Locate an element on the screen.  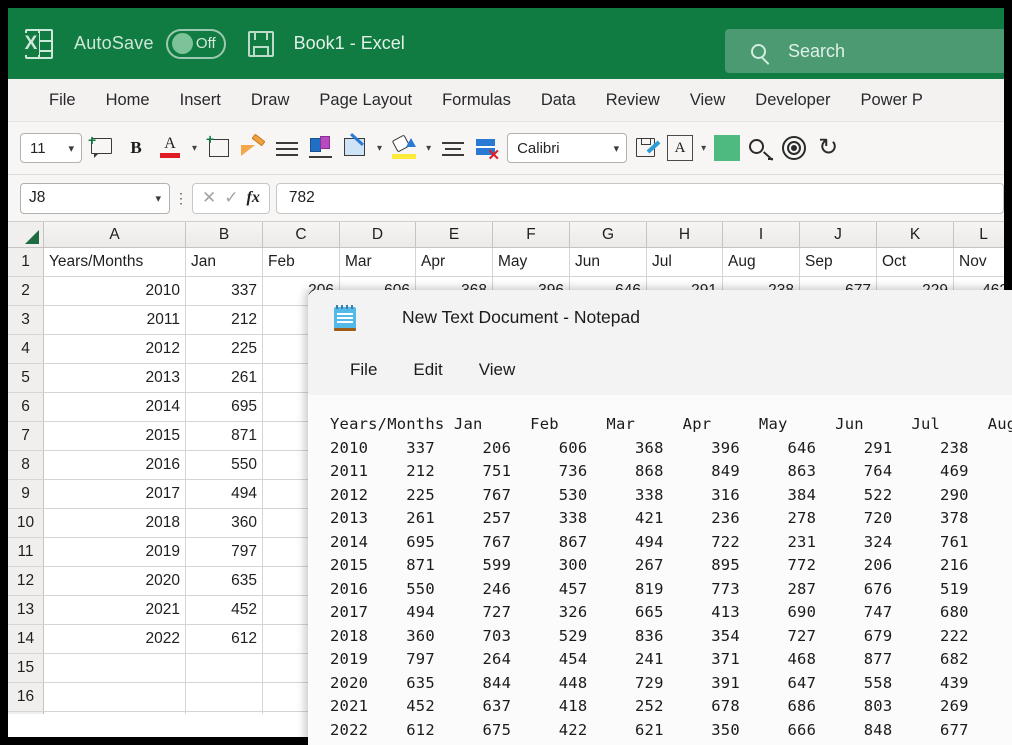
row-header: 15 is located at coordinates (26, 668).